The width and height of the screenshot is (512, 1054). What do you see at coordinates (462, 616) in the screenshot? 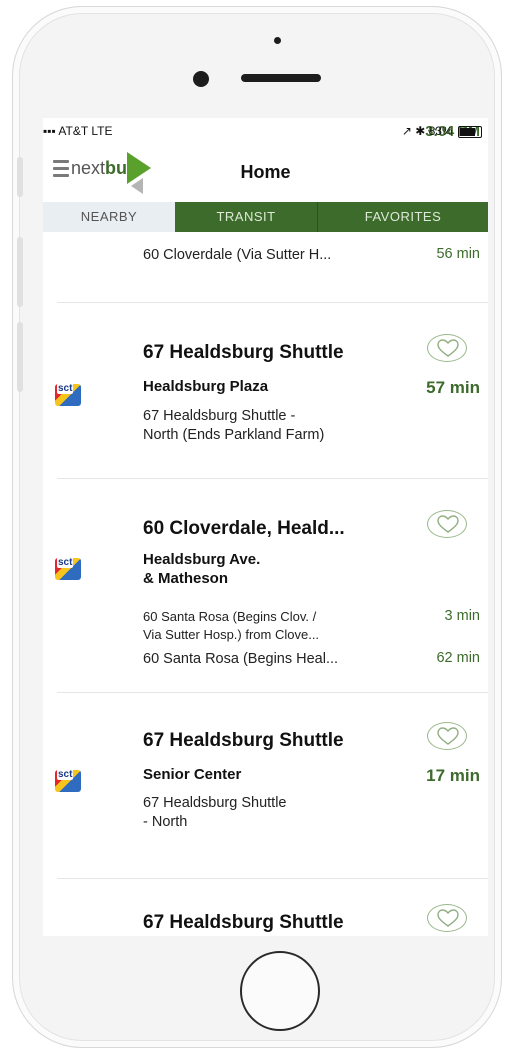
I see `arrival-time: 3 min` at bounding box center [462, 616].